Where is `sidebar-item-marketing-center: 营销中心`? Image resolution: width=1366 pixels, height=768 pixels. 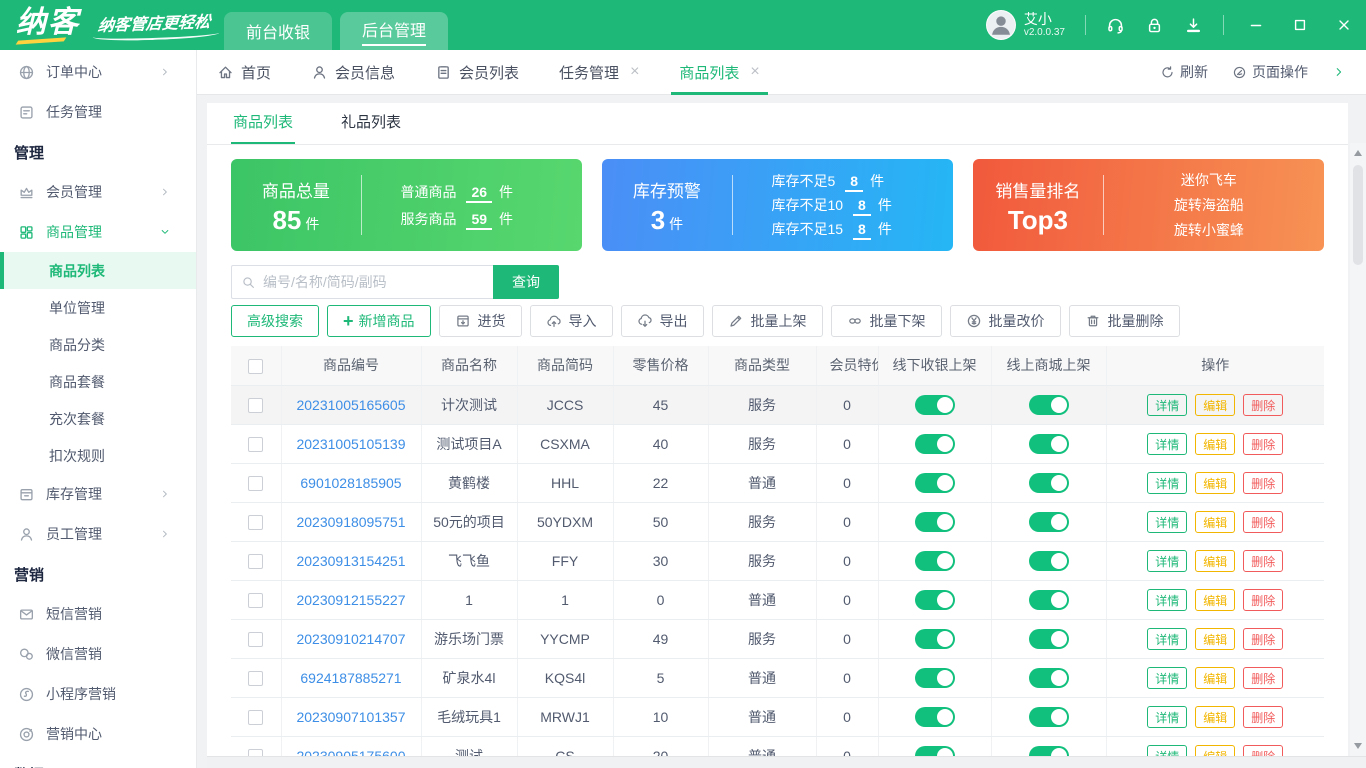
sidebar-item-marketing-center: 营销中心 is located at coordinates (98, 734).